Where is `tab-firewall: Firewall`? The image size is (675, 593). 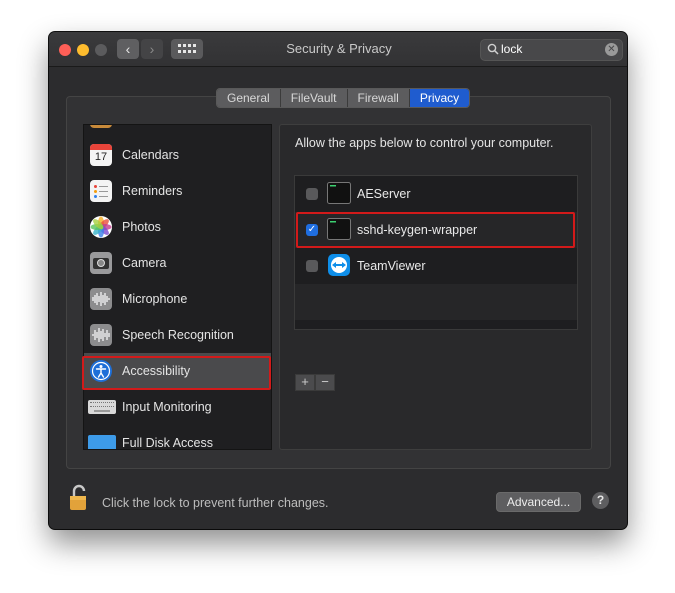 tab-firewall: Firewall is located at coordinates (378, 98).